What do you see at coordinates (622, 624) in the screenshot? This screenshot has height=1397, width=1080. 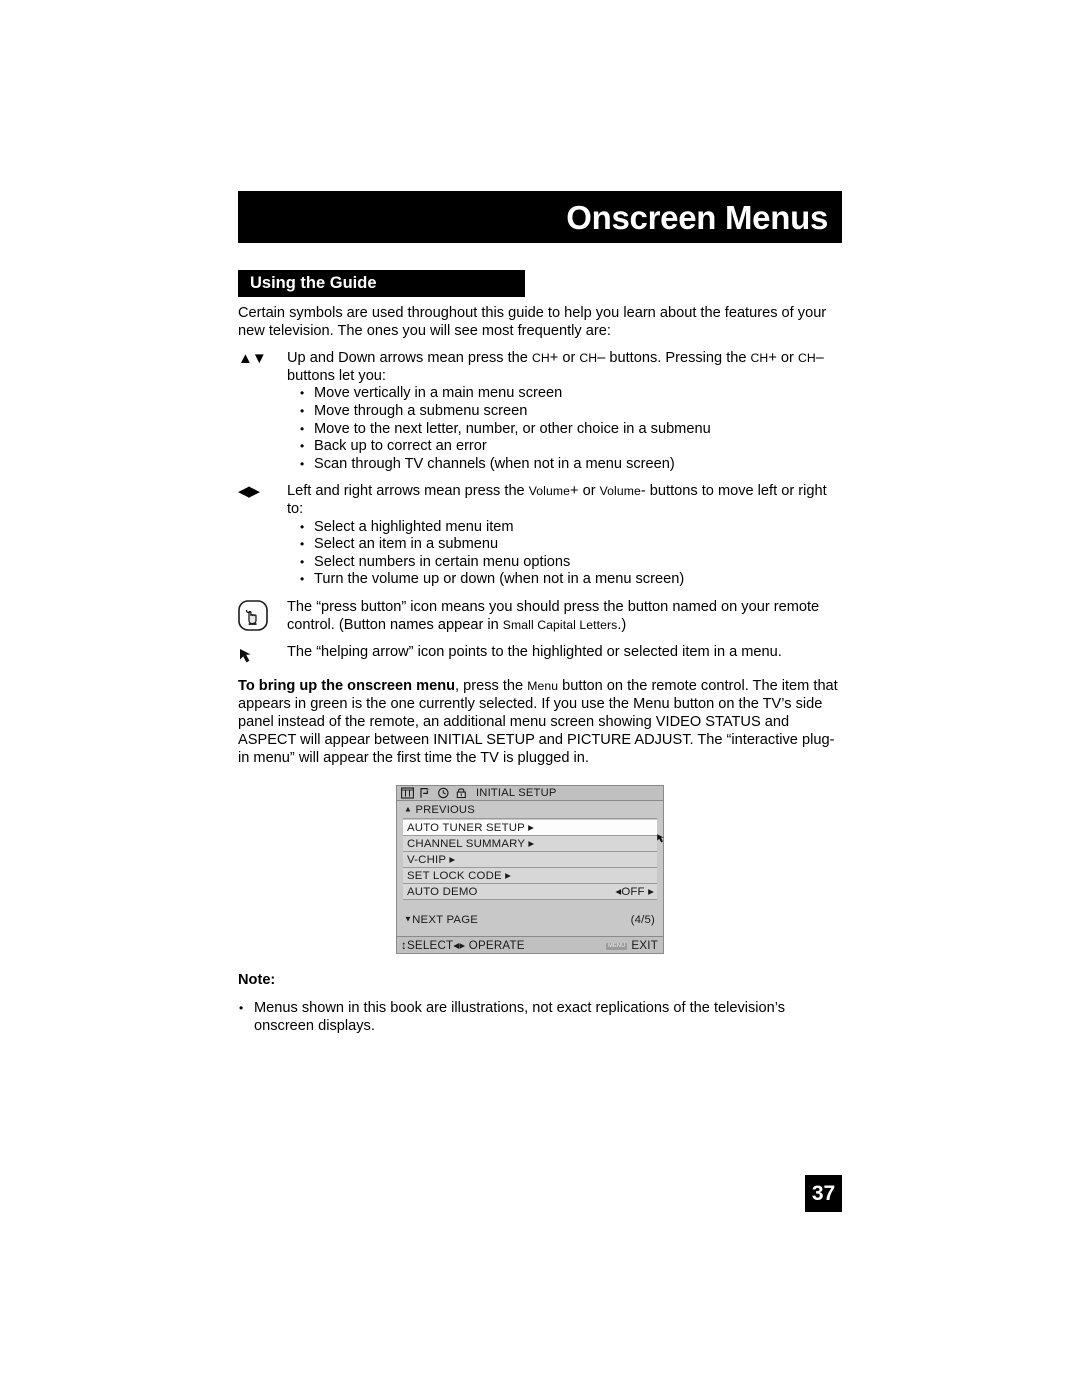 I see `text-segment: .)` at bounding box center [622, 624].